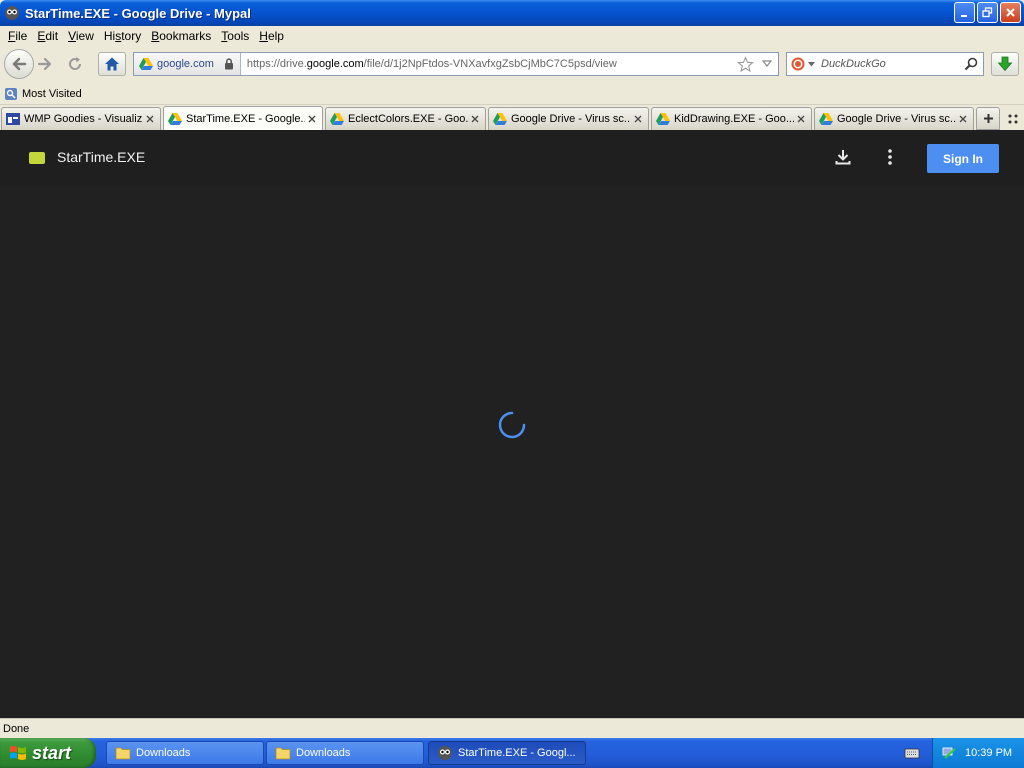  I want to click on window-title: StarTime.EXE - Google Drive - Mypal, so click(138, 13).